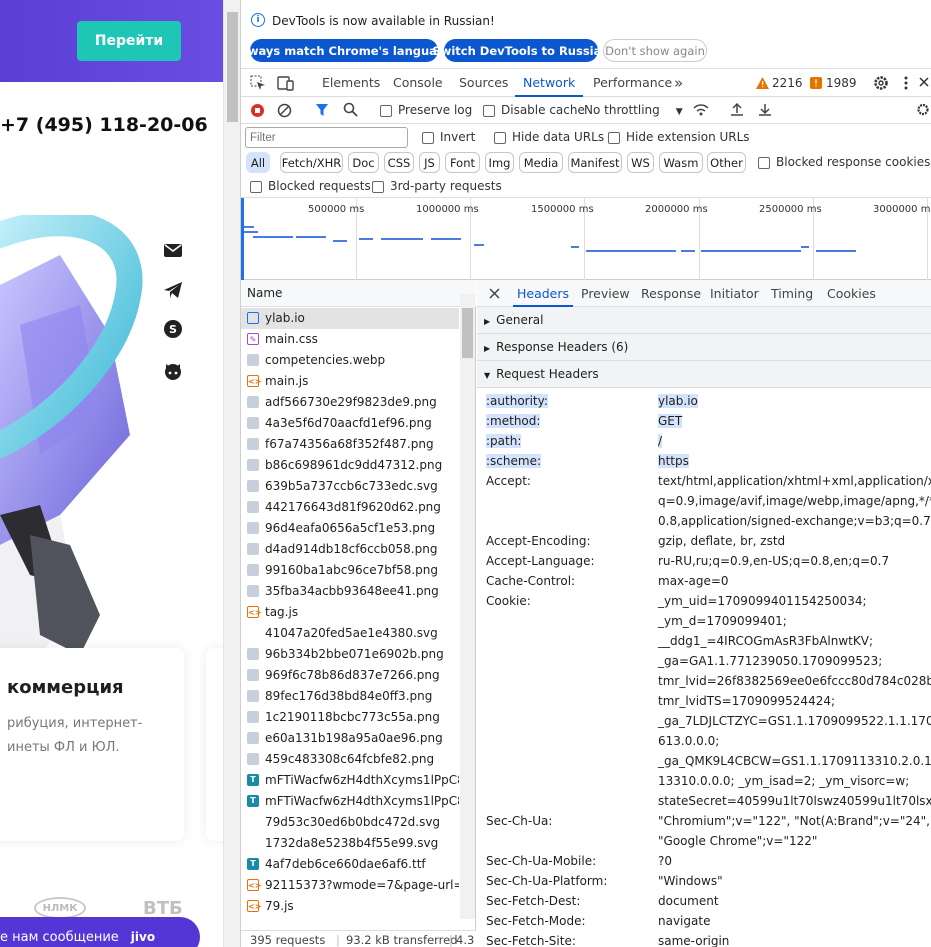 Image resolution: width=931 pixels, height=947 pixels. Describe the element at coordinates (678, 83) in the screenshot. I see `more-tabs-button: »` at that location.